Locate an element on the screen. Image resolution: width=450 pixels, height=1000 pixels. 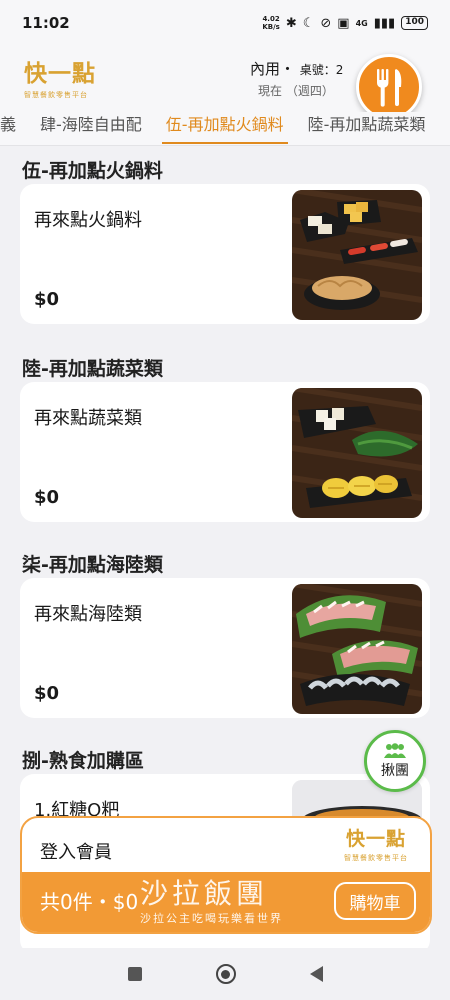
section-title: 伍-再加點火鍋料 is located at coordinates (92, 171).